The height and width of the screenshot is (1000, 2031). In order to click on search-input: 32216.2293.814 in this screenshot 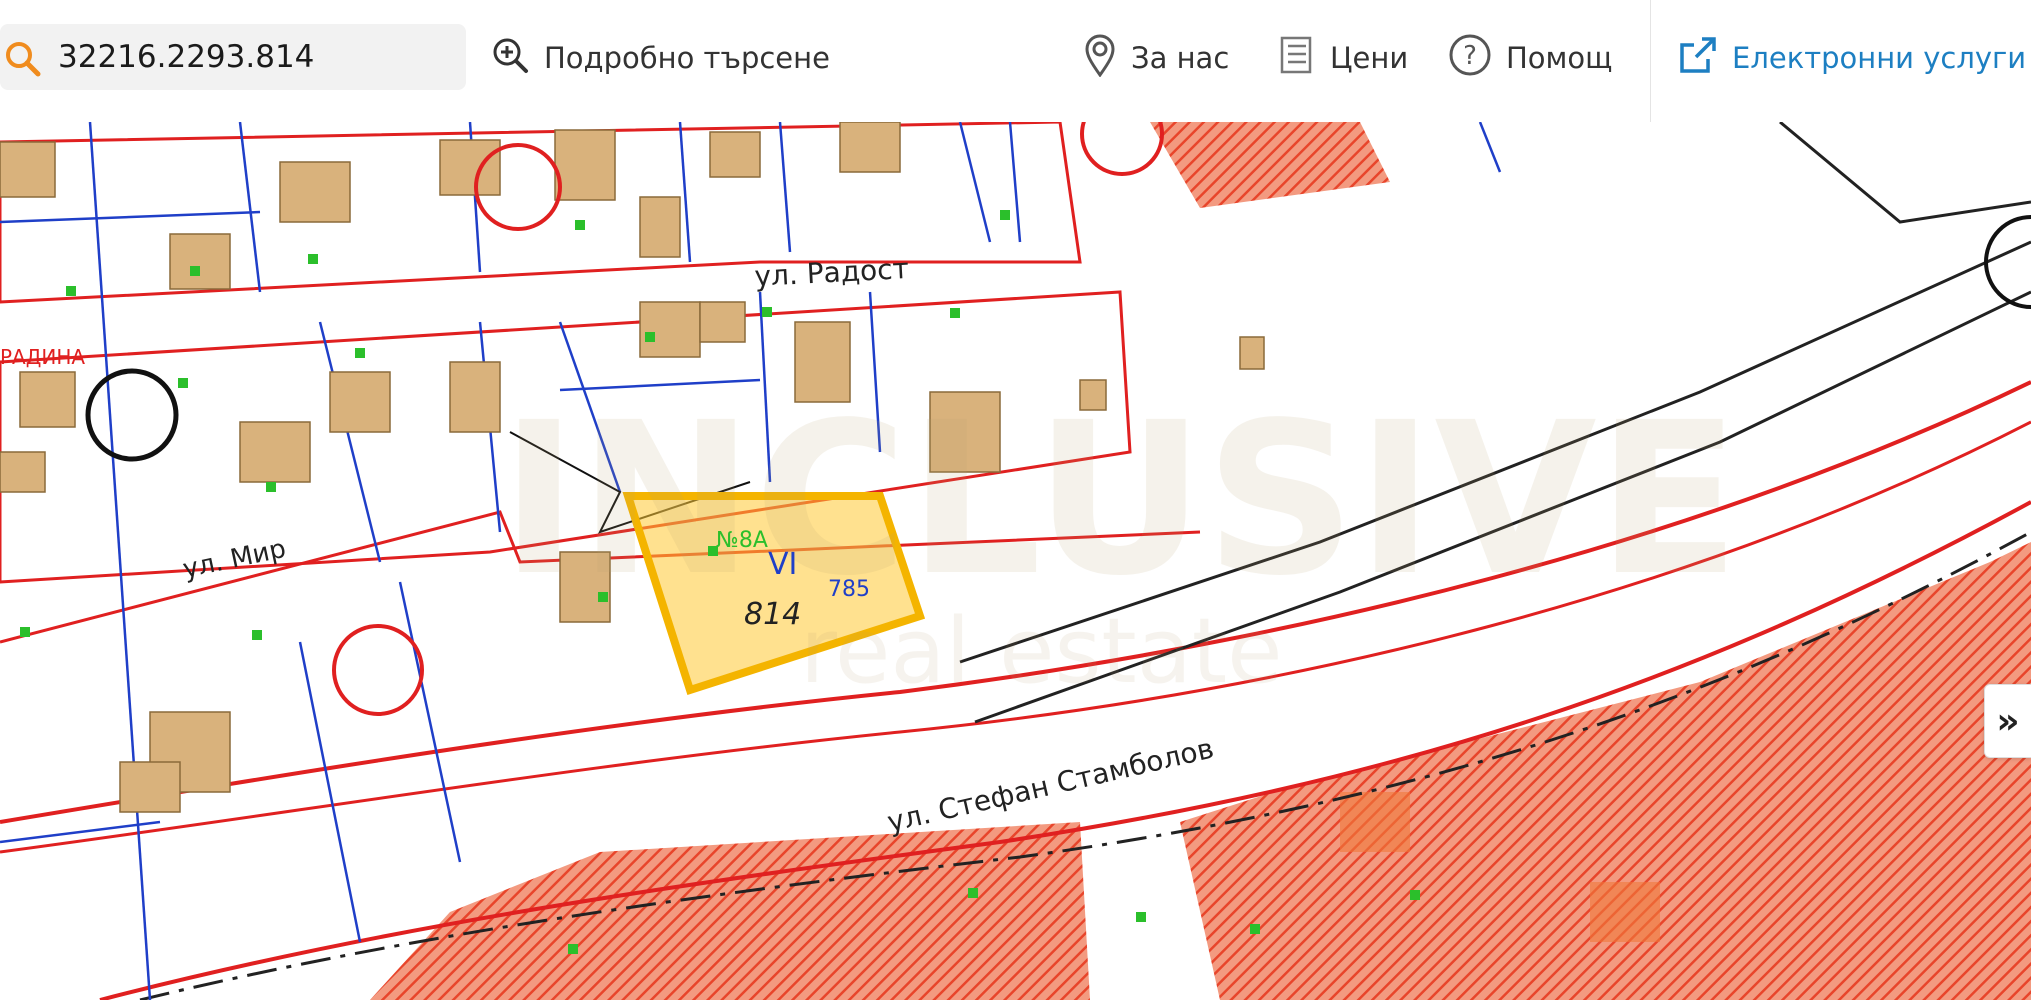, I will do `click(186, 57)`.